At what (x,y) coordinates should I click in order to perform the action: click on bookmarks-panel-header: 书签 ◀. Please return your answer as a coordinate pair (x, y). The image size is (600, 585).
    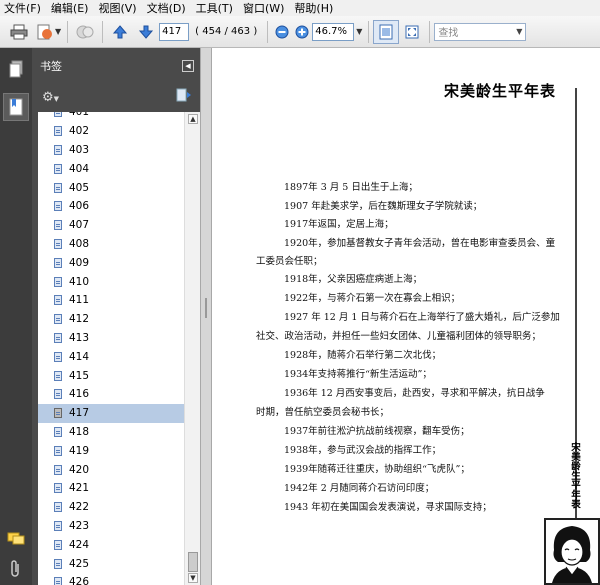
    Looking at the image, I should click on (116, 66).